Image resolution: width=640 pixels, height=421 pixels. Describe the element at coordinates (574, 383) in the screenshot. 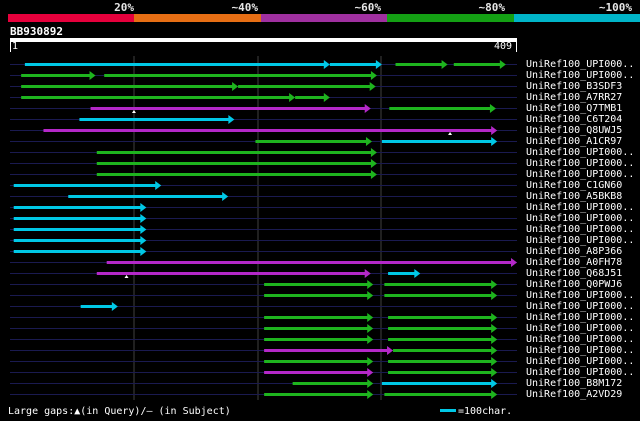

I see `hit-label: UniRef100_B8M172` at that location.